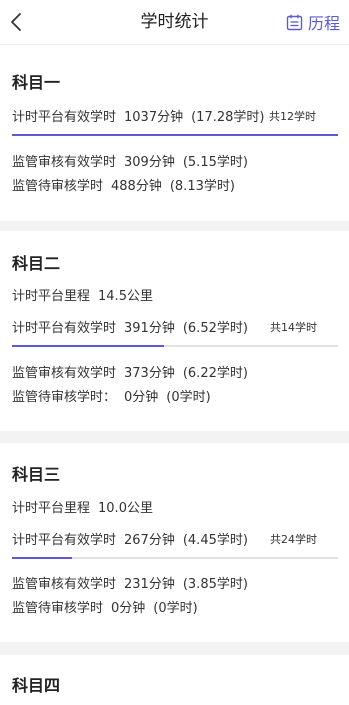 This screenshot has width=349, height=705. What do you see at coordinates (149, 328) in the screenshot?
I see `platform-minutes: 391分钟` at bounding box center [149, 328].